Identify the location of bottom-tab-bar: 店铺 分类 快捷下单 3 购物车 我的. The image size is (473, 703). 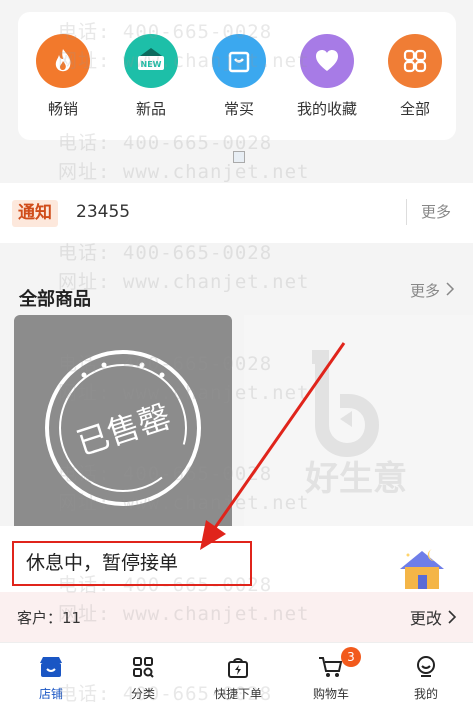
(236, 672).